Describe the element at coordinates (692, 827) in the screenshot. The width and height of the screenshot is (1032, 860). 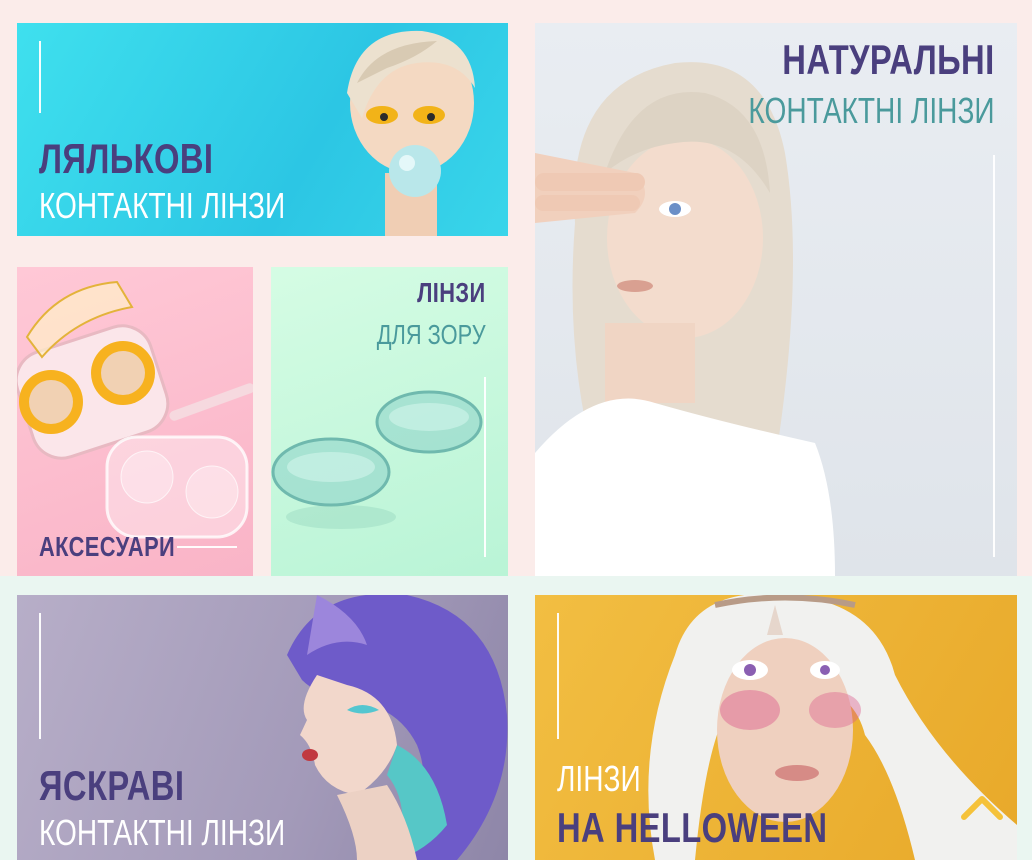
I see `halloween-subtitle: НА HELLOWEEN` at that location.